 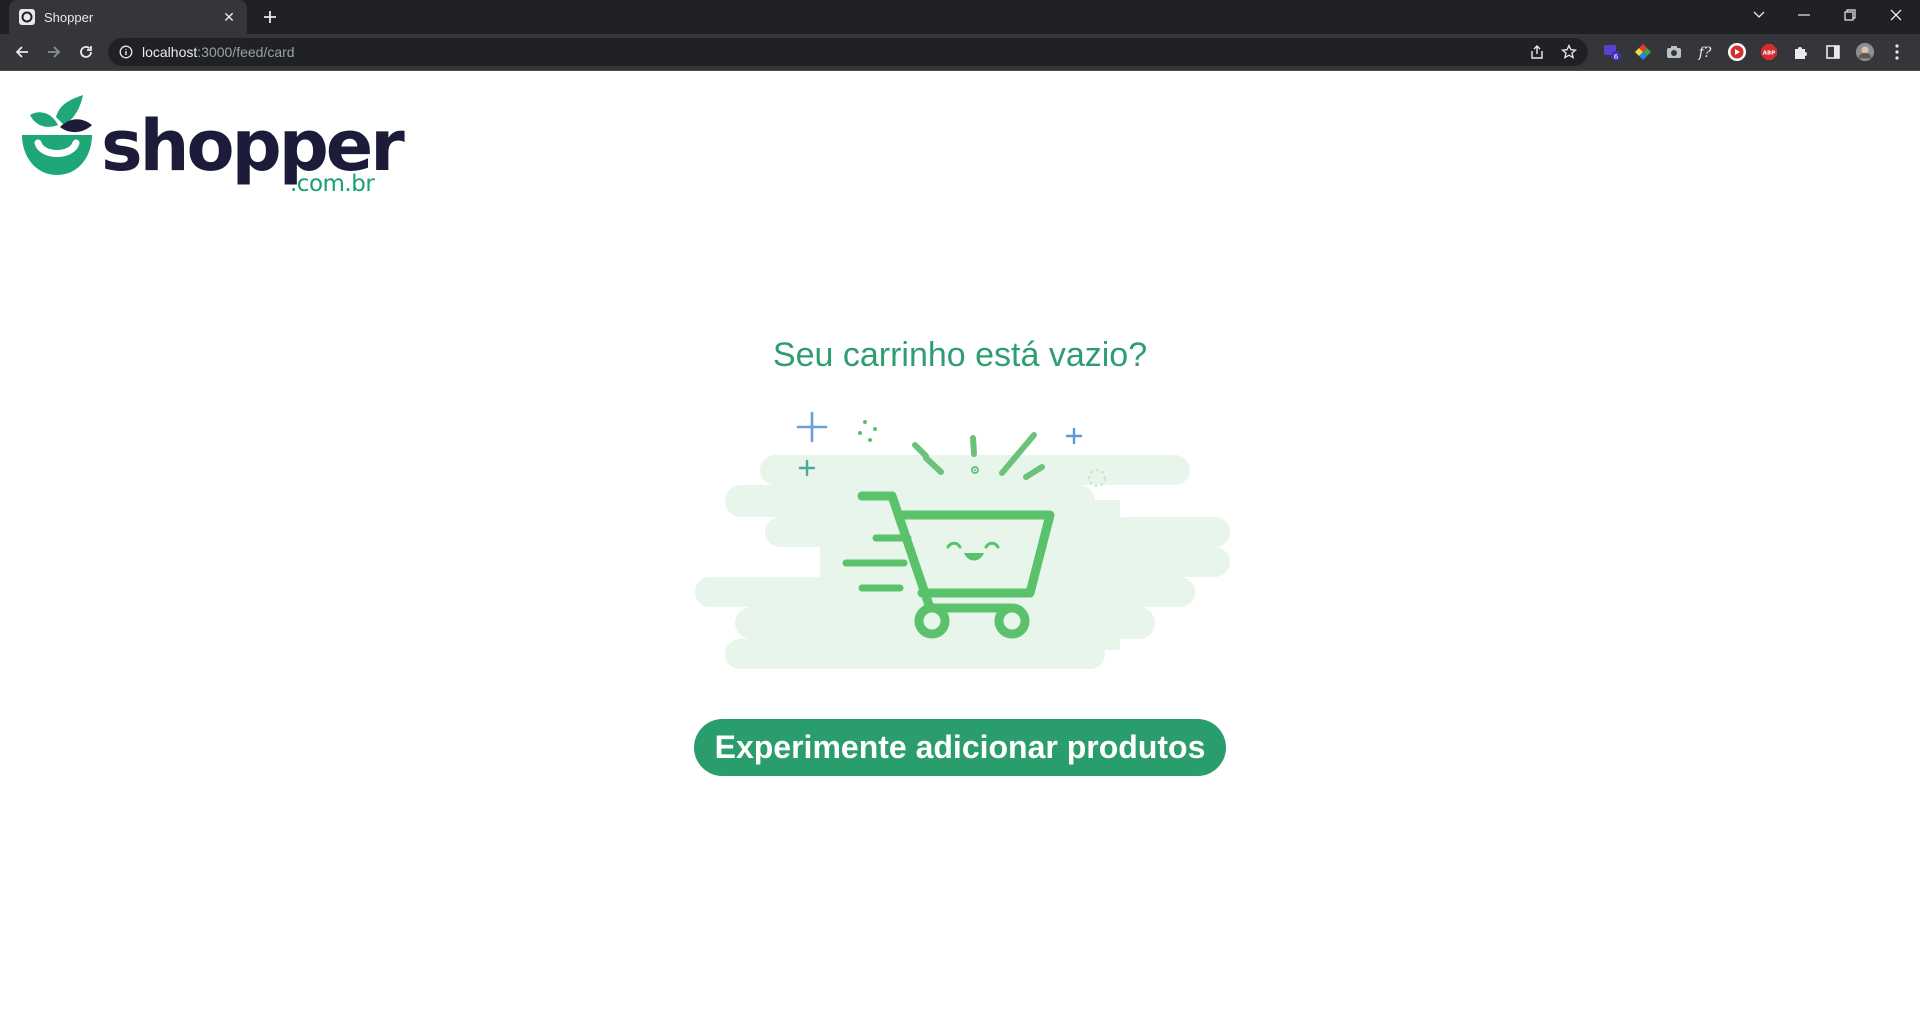 I want to click on shopper-favicon-icon, so click(x=27, y=17).